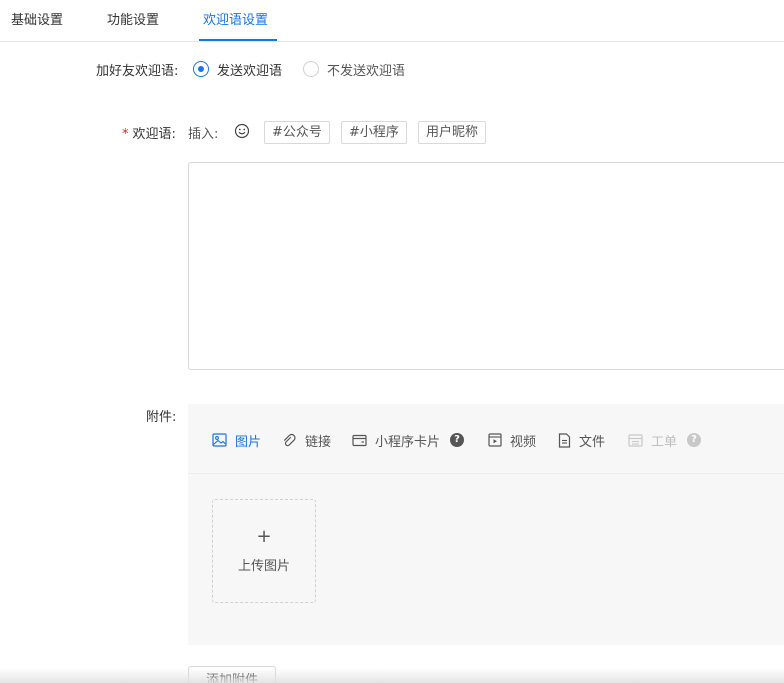  I want to click on radio-no-send-welcome-indicator, so click(311, 69).